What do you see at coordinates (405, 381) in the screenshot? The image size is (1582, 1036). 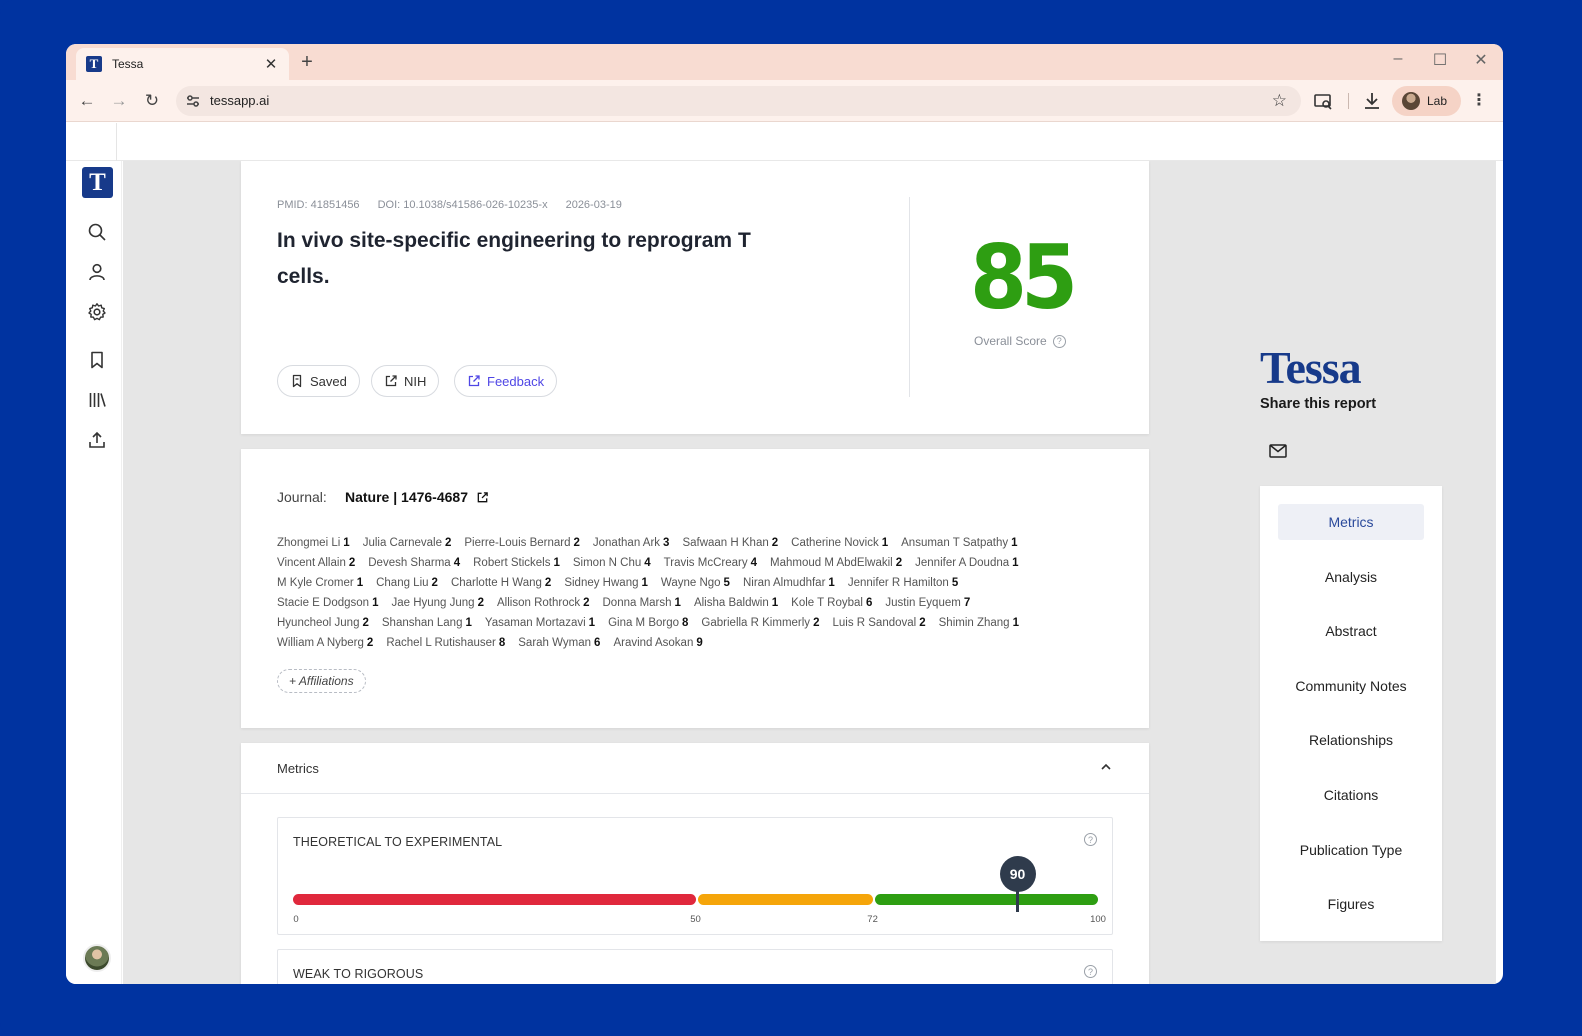 I see `nih-button: NIH` at bounding box center [405, 381].